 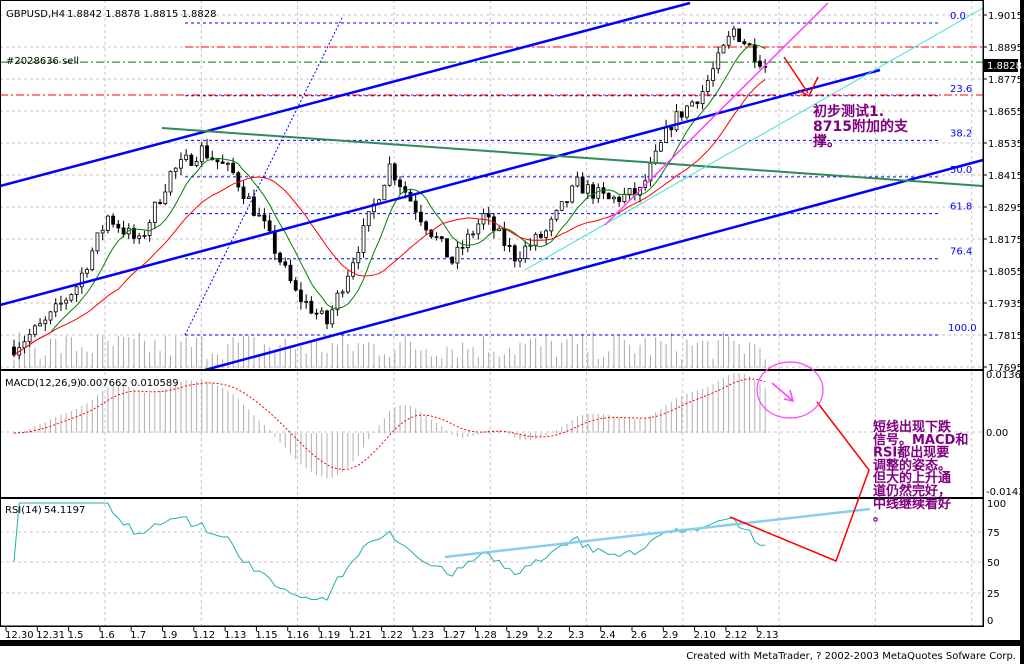 What do you see at coordinates (958, 16) in the screenshot?
I see `fib-level-label: 0.0` at bounding box center [958, 16].